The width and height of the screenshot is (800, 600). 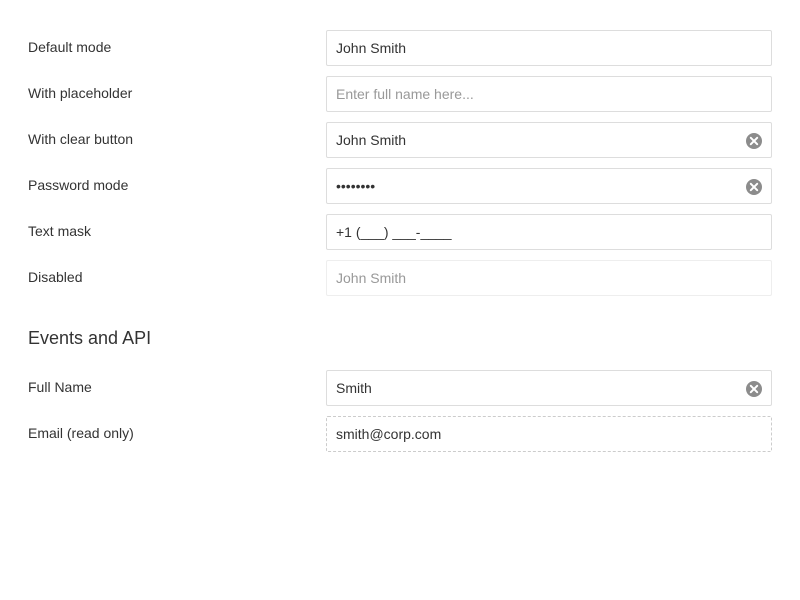 I want to click on placeholder-field, so click(x=549, y=94).